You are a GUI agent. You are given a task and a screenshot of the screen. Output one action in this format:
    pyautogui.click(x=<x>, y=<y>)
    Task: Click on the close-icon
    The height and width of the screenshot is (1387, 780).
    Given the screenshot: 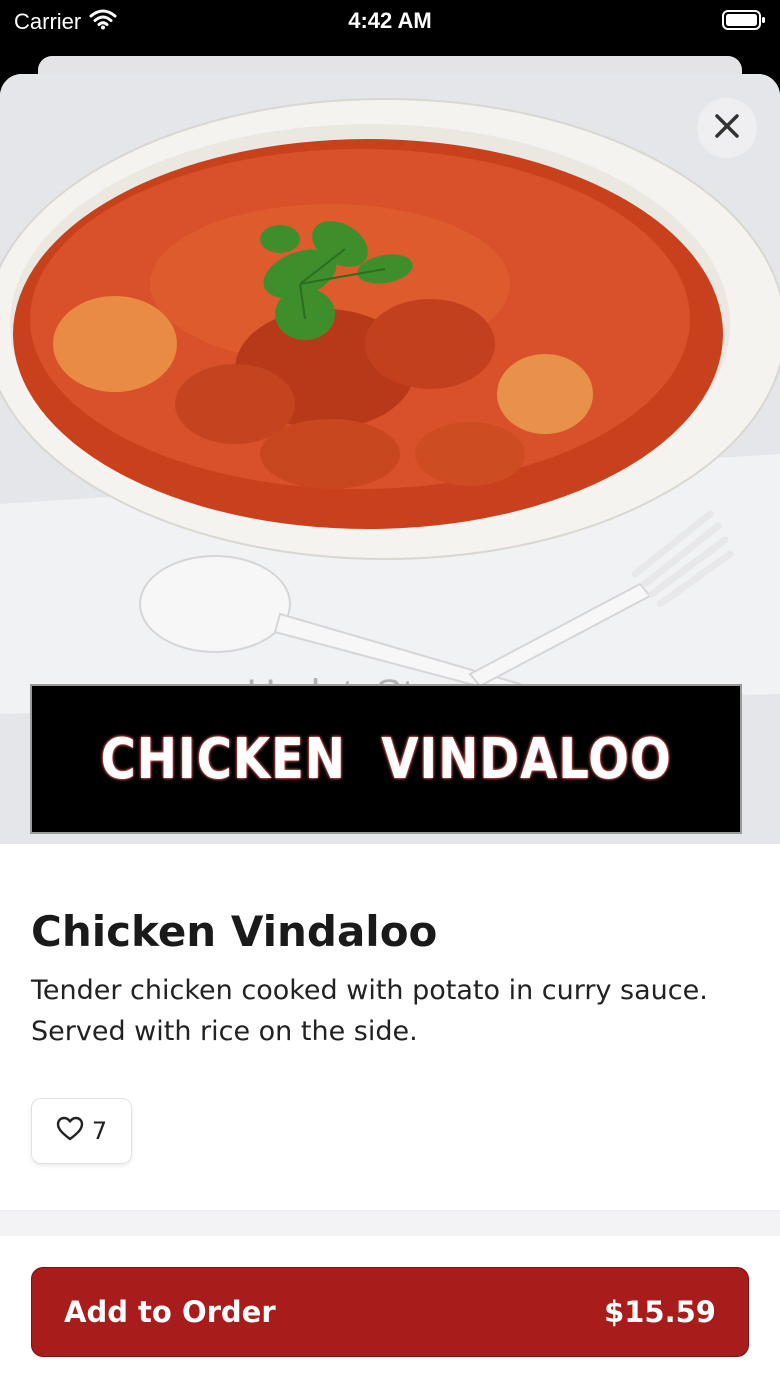 What is the action you would take?
    pyautogui.click(x=727, y=128)
    